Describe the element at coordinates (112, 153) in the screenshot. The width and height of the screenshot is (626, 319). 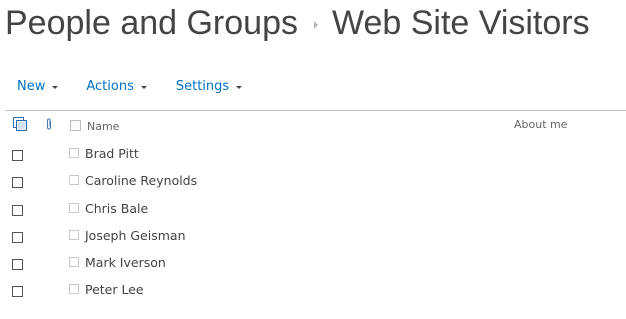
I see `person-name-link: Brad Pitt` at that location.